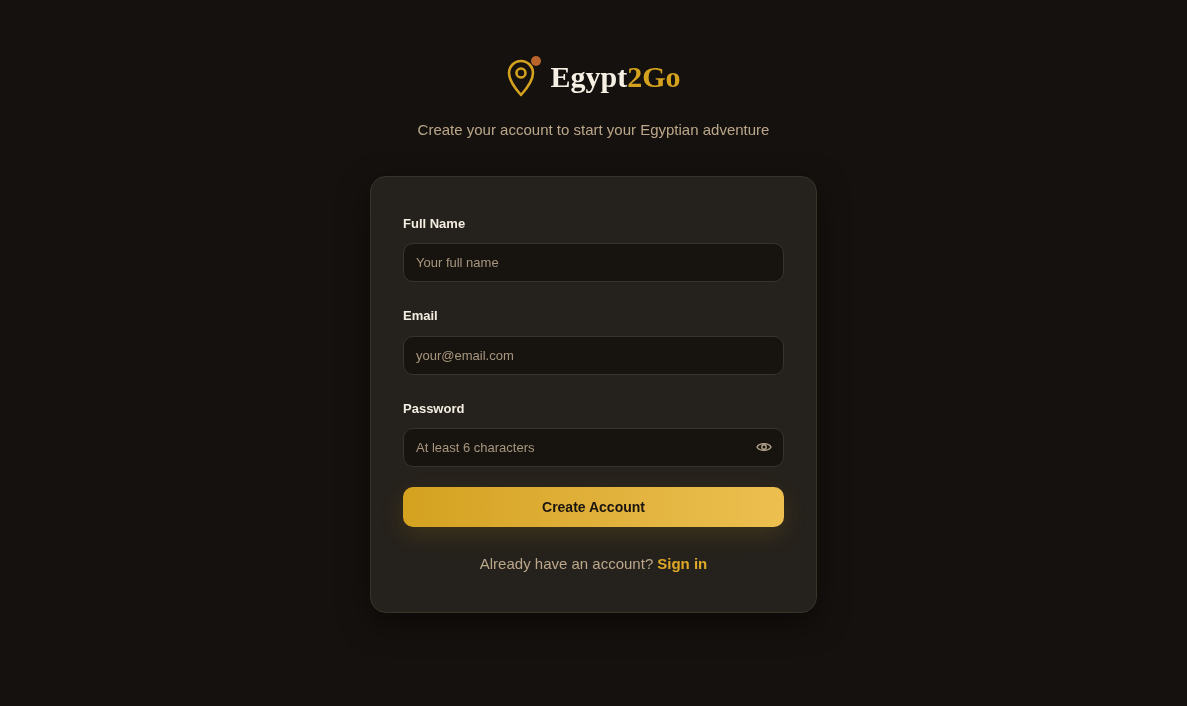  I want to click on map-pin-icon, so click(524, 77).